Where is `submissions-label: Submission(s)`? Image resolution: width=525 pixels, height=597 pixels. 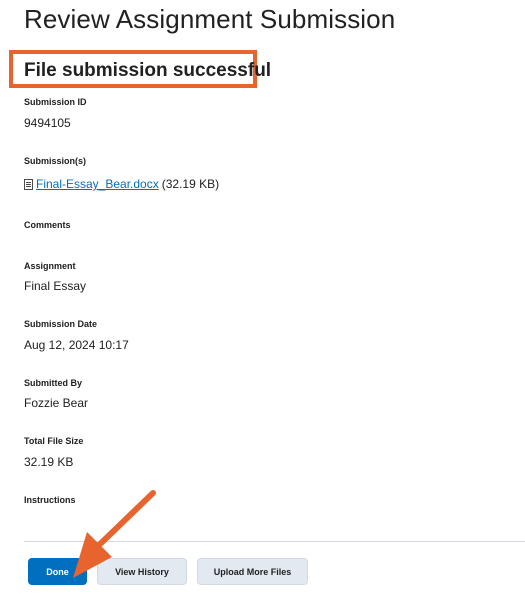 submissions-label: Submission(s) is located at coordinates (55, 161).